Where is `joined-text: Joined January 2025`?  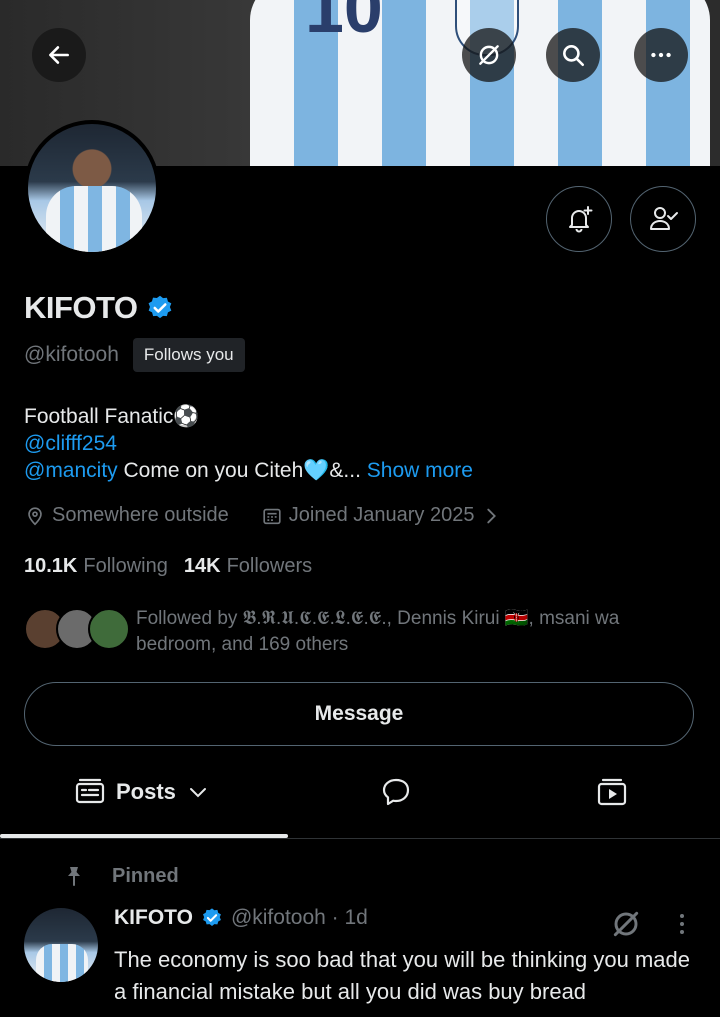
joined-text: Joined January 2025 is located at coordinates (381, 515).